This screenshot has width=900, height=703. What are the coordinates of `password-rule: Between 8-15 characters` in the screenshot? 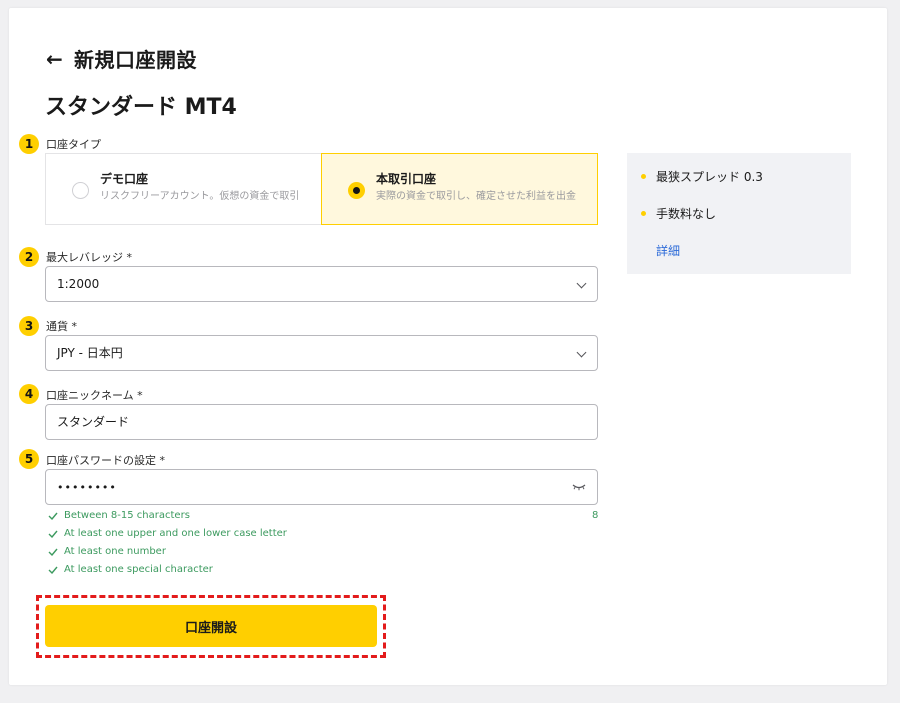 It's located at (119, 515).